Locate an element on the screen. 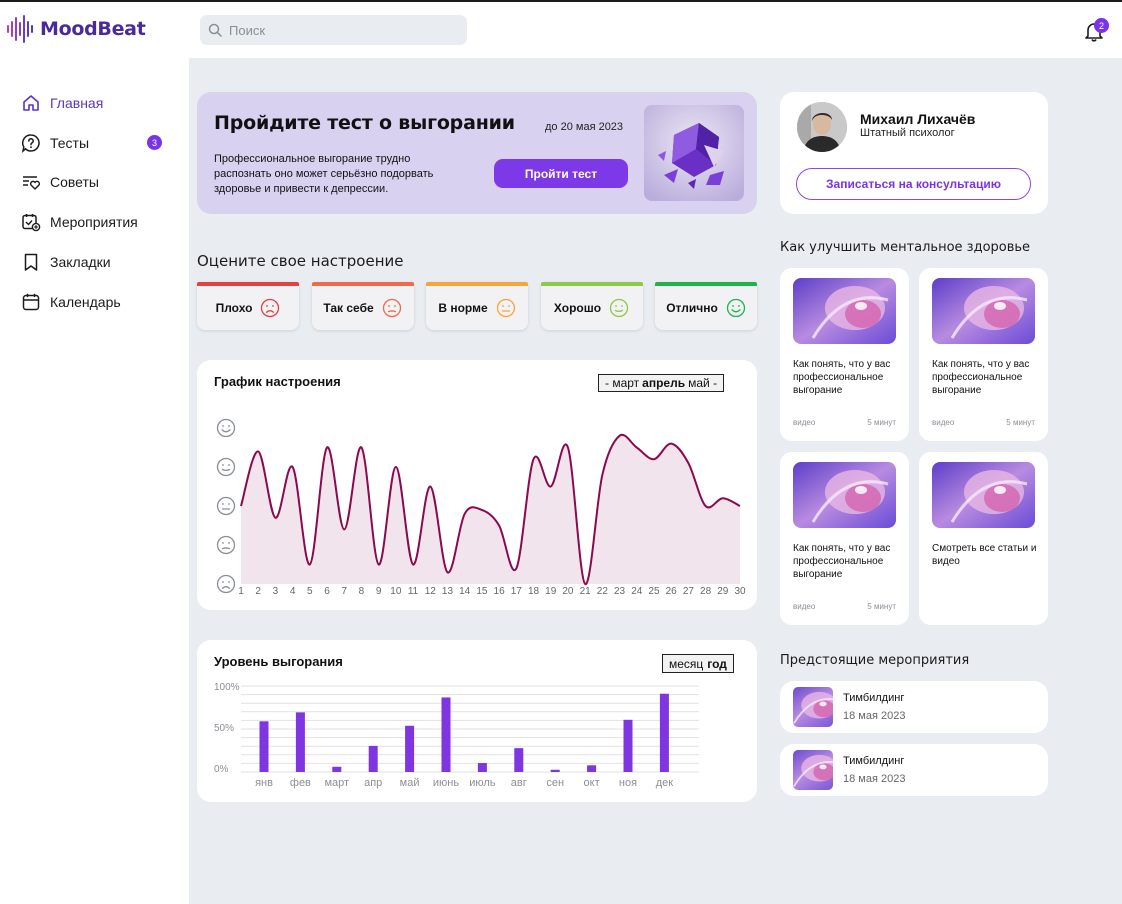  bar-фев is located at coordinates (300, 742).